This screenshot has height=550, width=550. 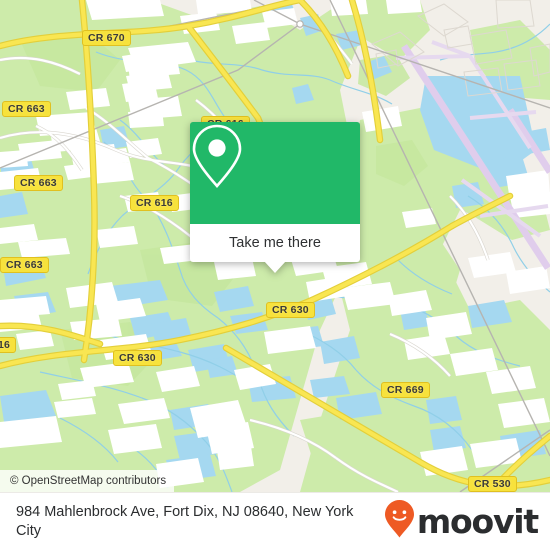 I want to click on take-me-there-button: Take me there, so click(x=275, y=243).